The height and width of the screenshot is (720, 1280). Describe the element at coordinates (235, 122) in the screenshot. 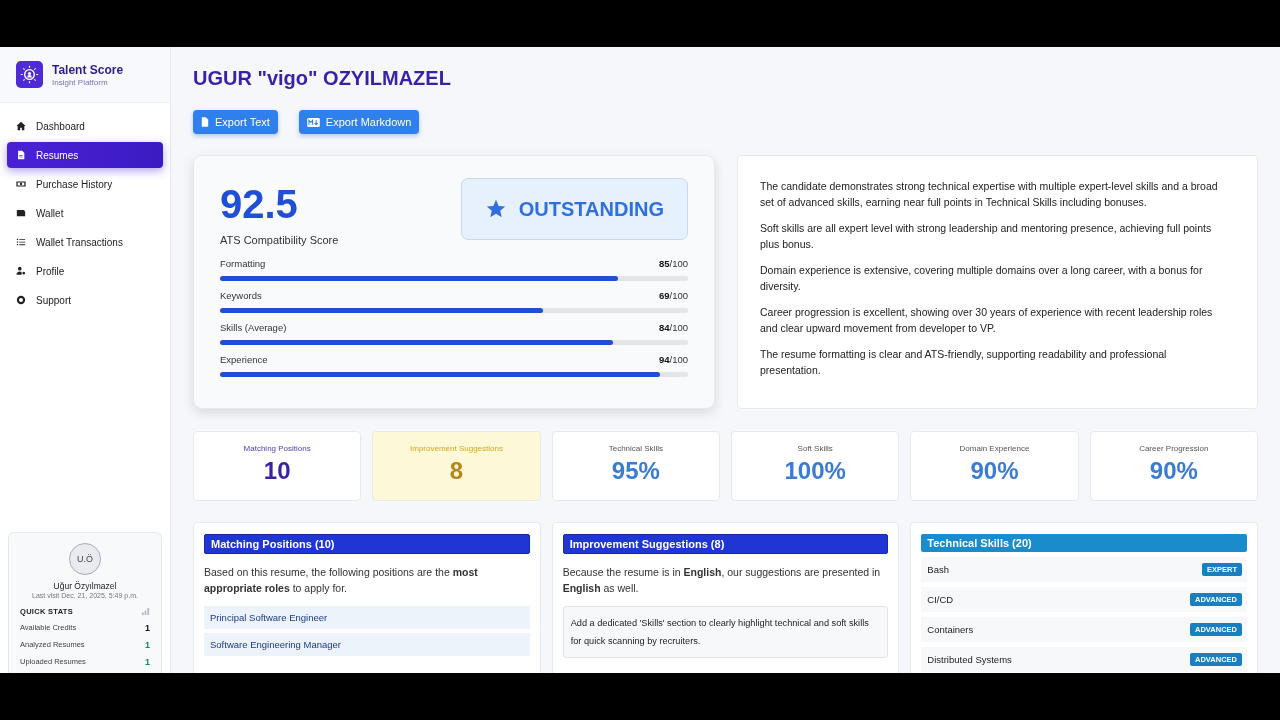

I see `export-button: Export Text` at that location.